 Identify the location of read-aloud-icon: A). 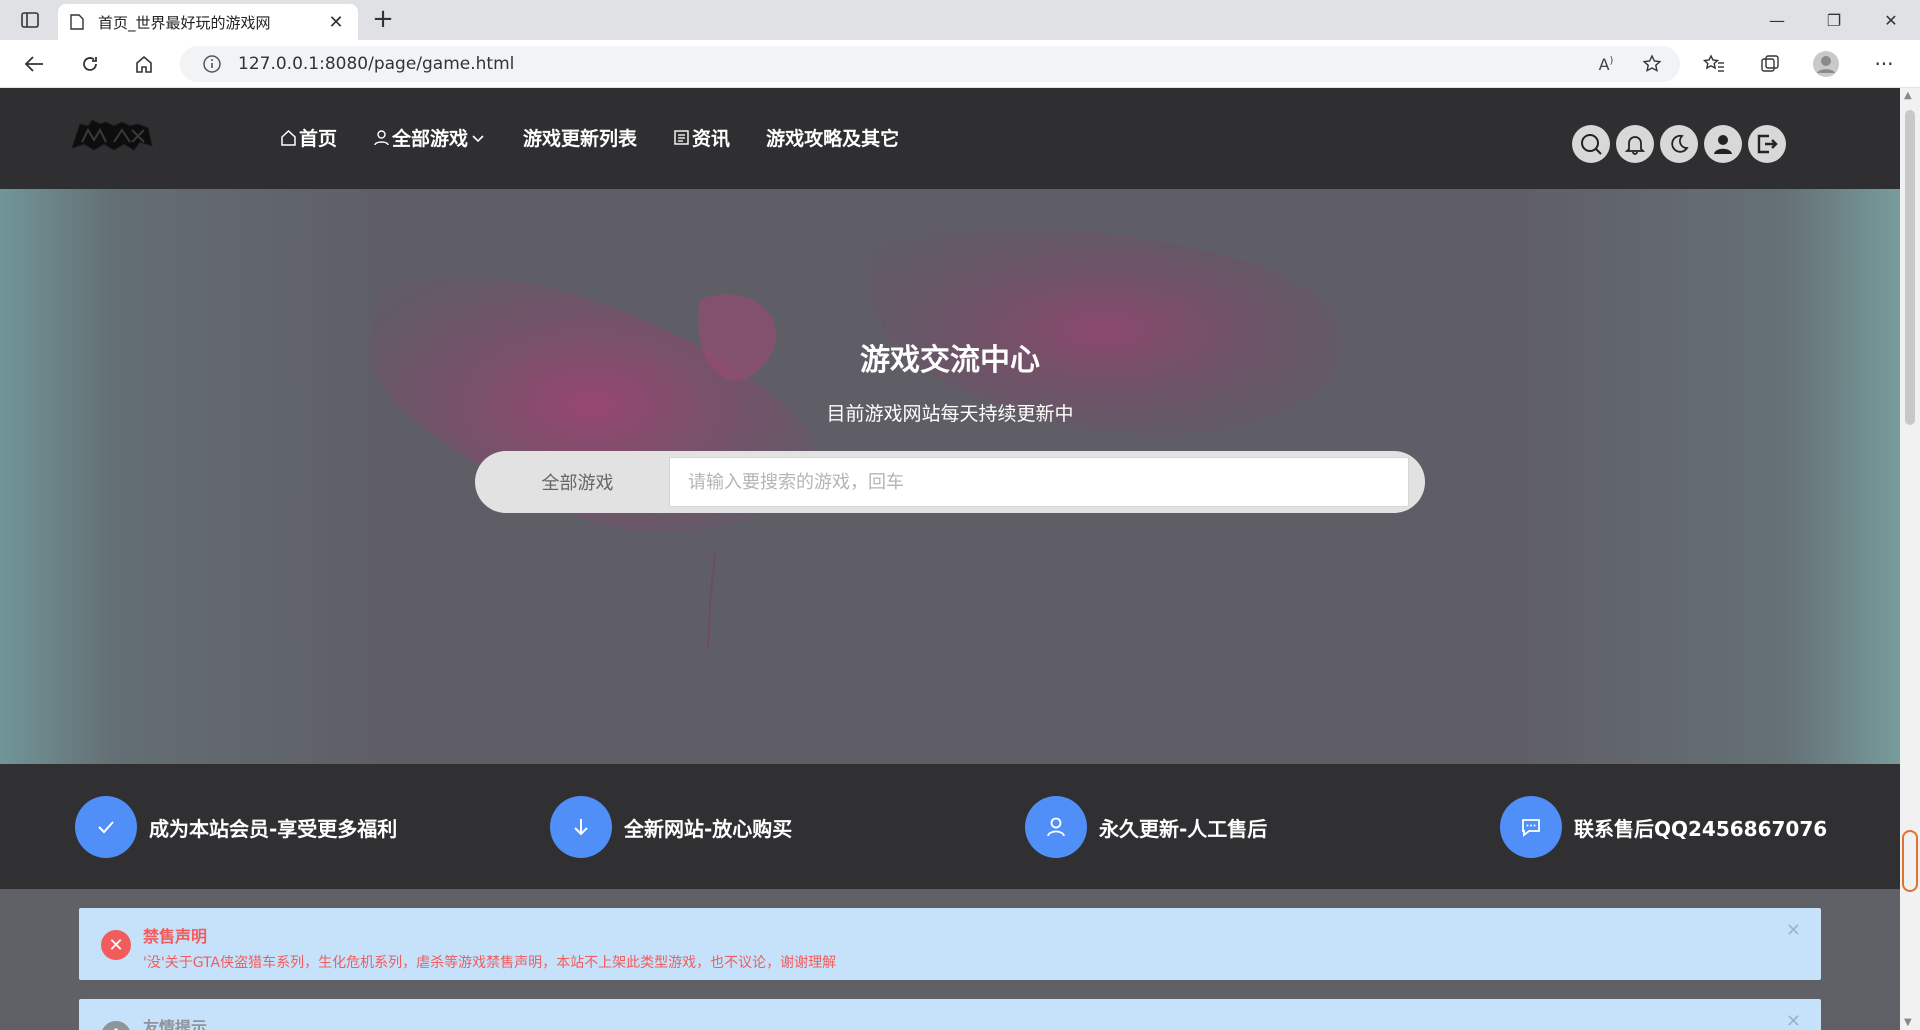
(1606, 64).